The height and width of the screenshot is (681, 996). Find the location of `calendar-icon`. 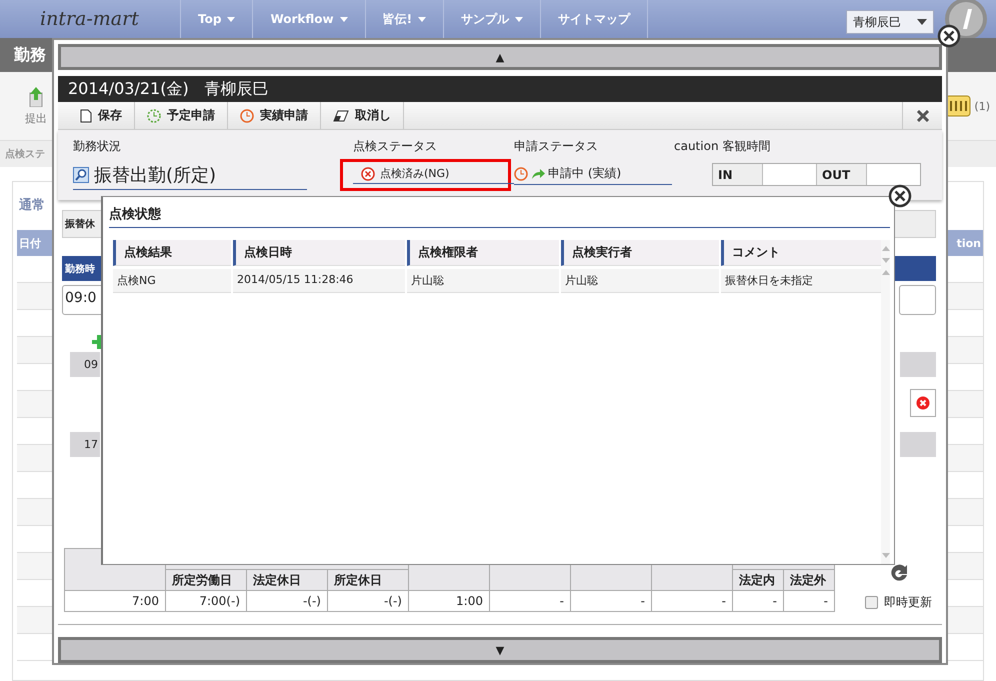

calendar-icon is located at coordinates (958, 106).